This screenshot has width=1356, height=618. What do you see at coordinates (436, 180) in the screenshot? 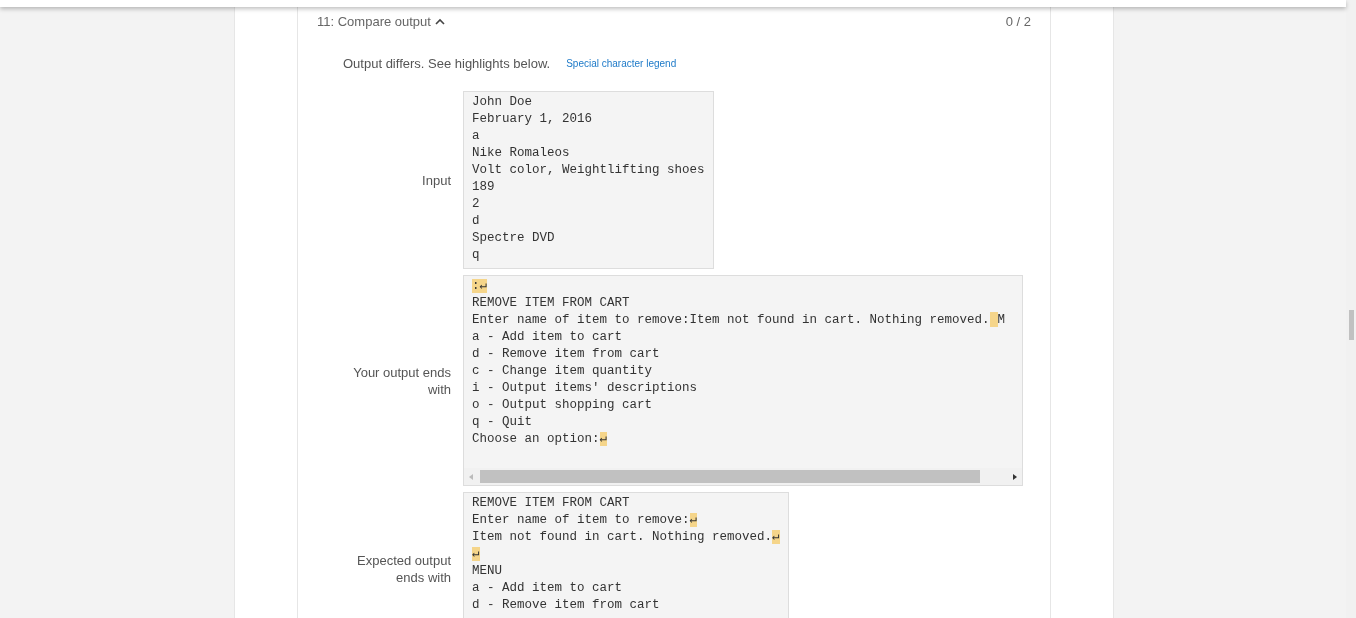
I see `field-label: Input` at bounding box center [436, 180].